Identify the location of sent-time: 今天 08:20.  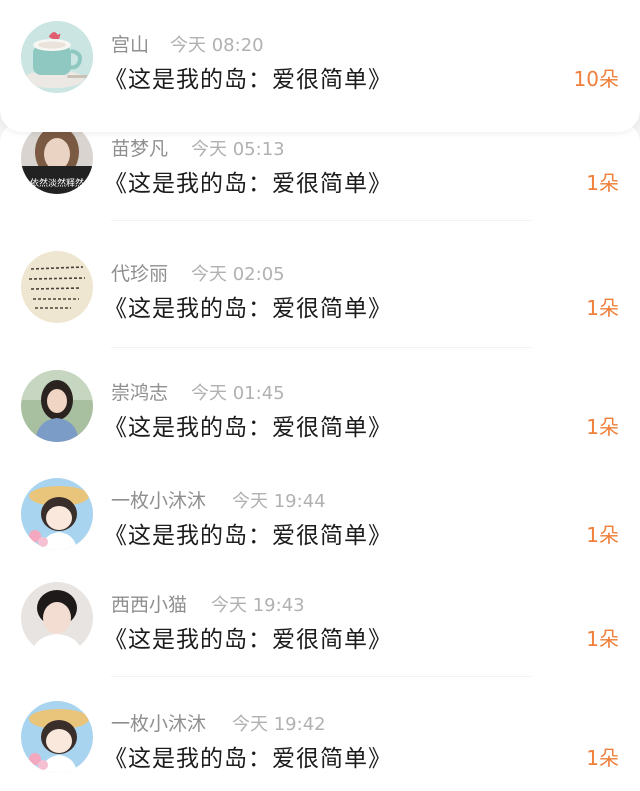
(217, 45).